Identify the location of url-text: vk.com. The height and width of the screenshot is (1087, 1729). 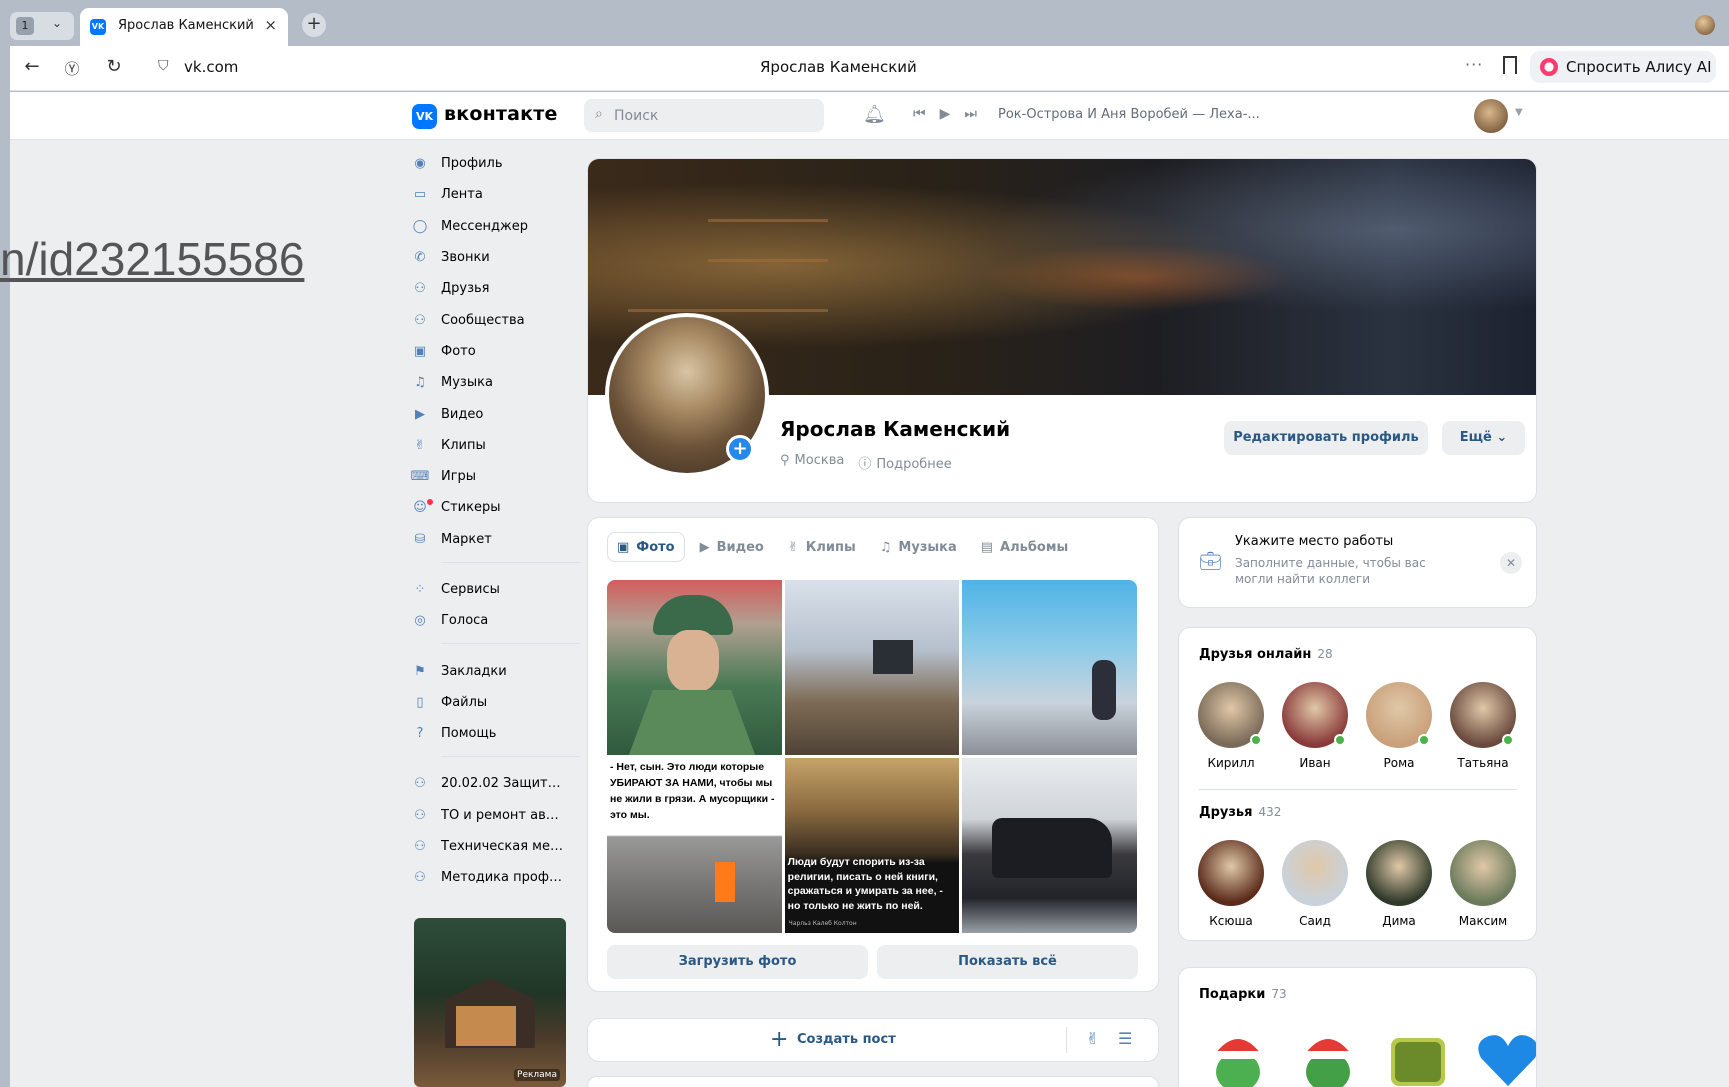
(211, 67).